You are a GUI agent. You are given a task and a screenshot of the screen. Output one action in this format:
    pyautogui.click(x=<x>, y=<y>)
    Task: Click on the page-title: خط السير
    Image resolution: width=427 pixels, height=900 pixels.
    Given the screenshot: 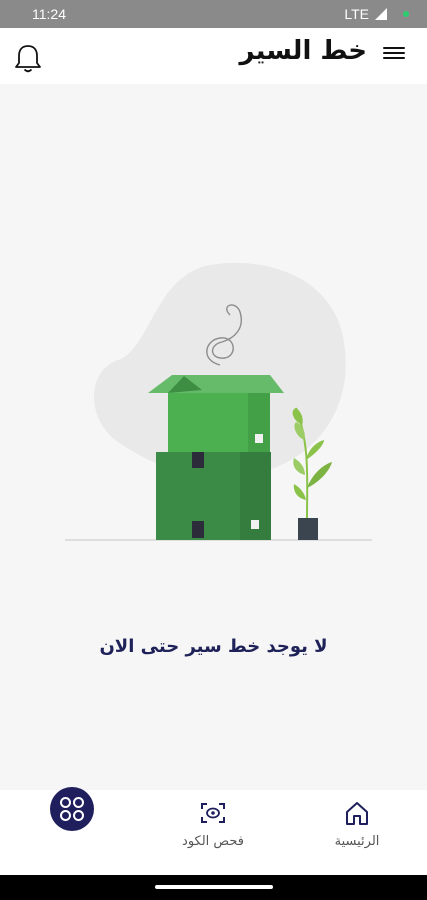 What is the action you would take?
    pyautogui.click(x=303, y=51)
    